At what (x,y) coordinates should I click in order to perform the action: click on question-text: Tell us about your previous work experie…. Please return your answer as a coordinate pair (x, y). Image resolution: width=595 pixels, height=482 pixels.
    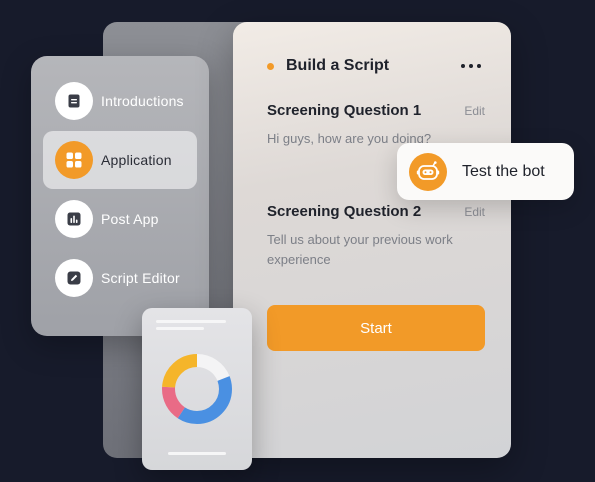
    Looking at the image, I should click on (360, 249).